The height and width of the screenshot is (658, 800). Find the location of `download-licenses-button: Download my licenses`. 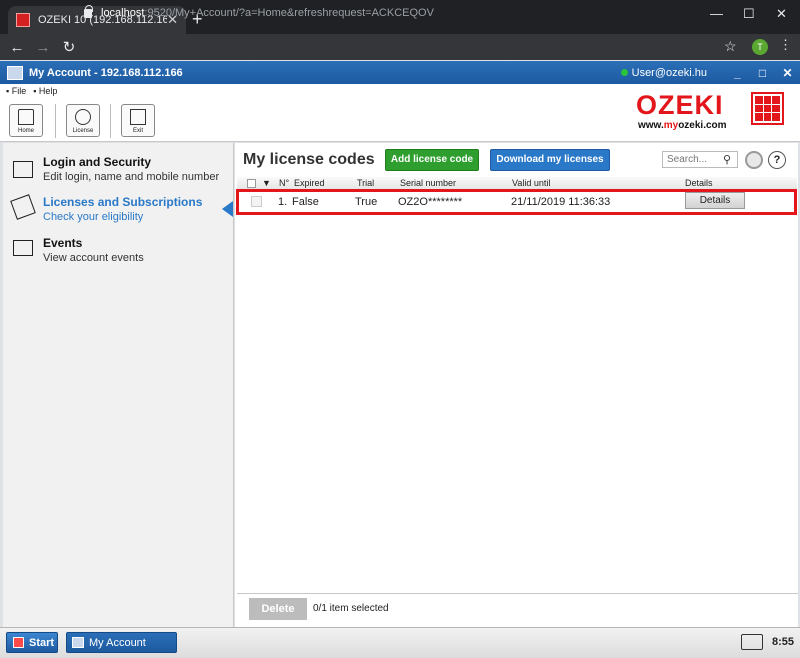

download-licenses-button: Download my licenses is located at coordinates (550, 160).